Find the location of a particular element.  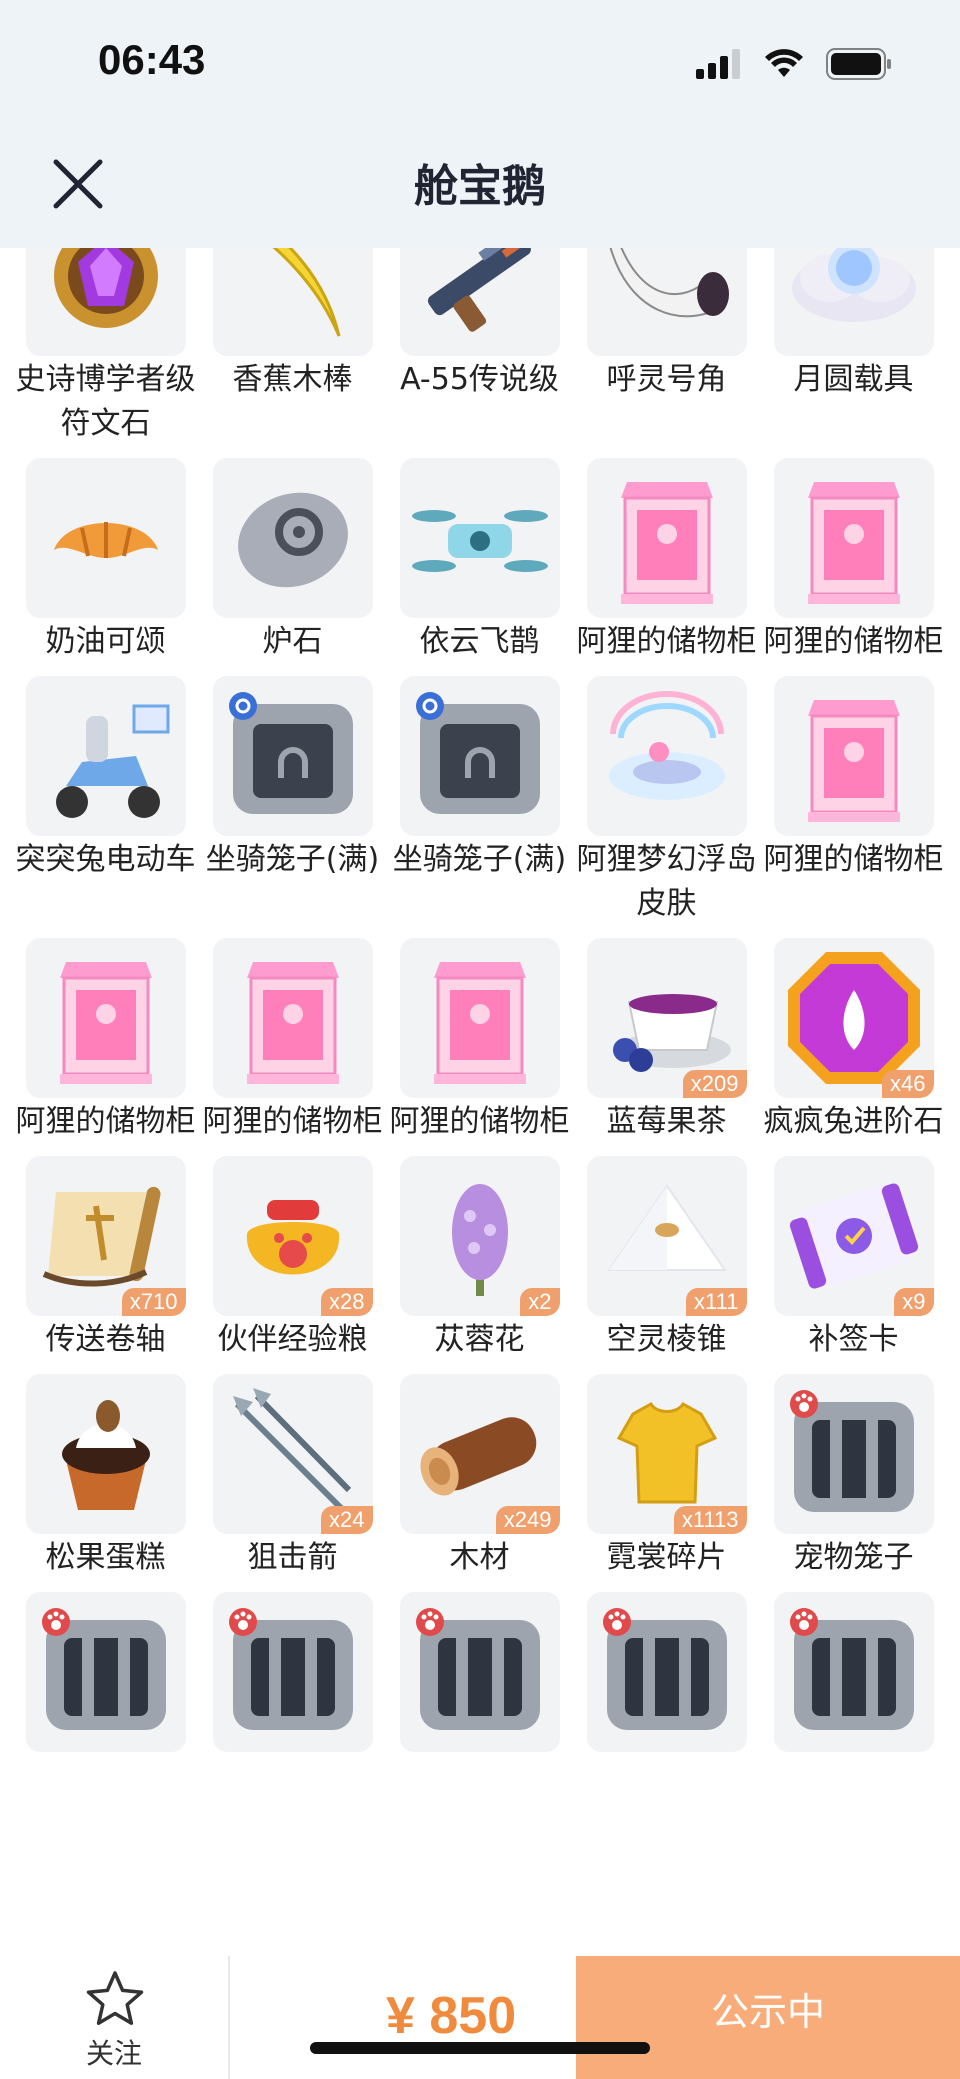

item-name: 蓝莓果茶 is located at coordinates (666, 1121).